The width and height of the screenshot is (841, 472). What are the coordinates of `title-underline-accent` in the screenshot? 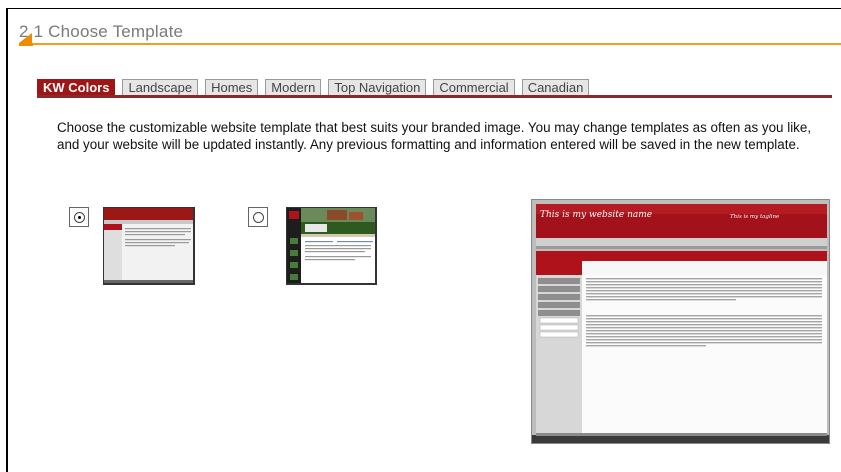 It's located at (26, 44).